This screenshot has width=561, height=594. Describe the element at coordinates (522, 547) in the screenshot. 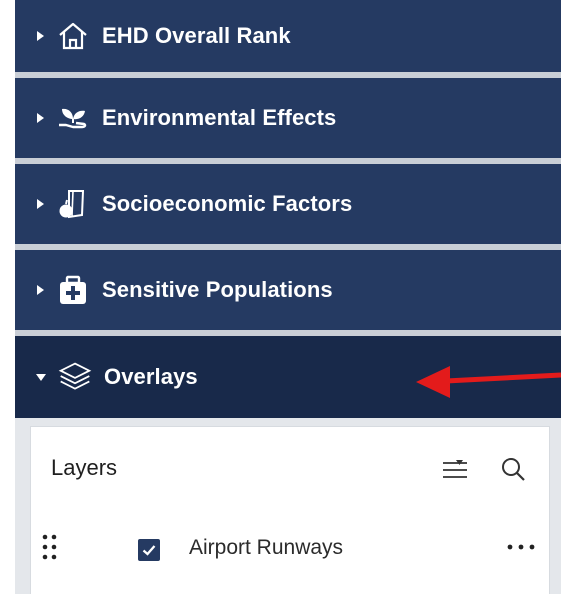

I see `more-options-icon` at that location.